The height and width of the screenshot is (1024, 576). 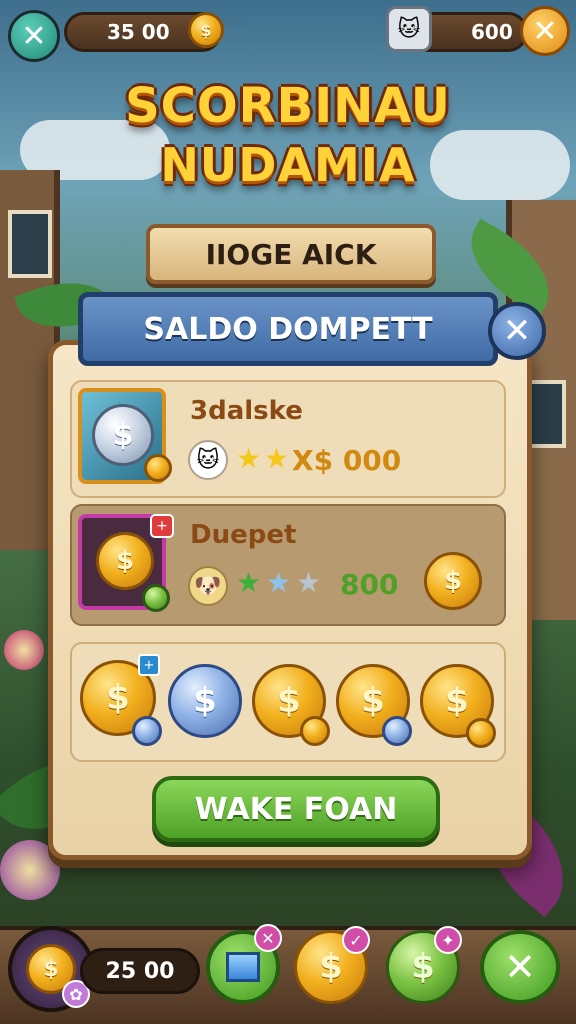 What do you see at coordinates (492, 32) in the screenshot?
I see `right-currency-value: 600` at bounding box center [492, 32].